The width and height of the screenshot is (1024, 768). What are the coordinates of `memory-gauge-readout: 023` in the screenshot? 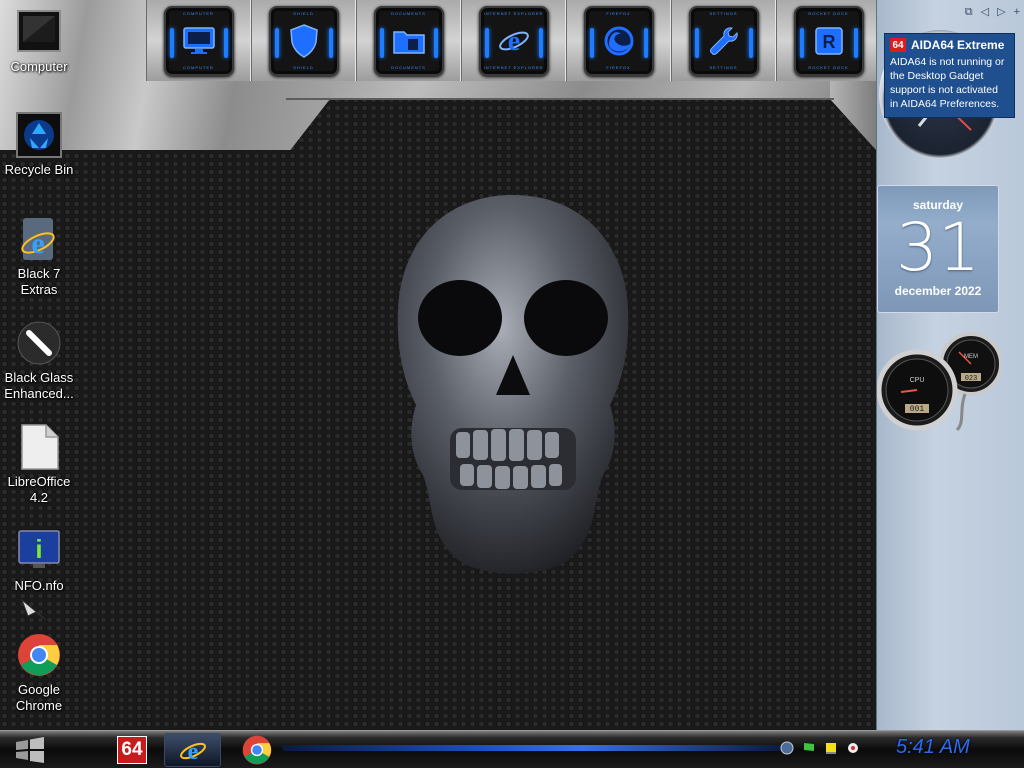 It's located at (971, 379).